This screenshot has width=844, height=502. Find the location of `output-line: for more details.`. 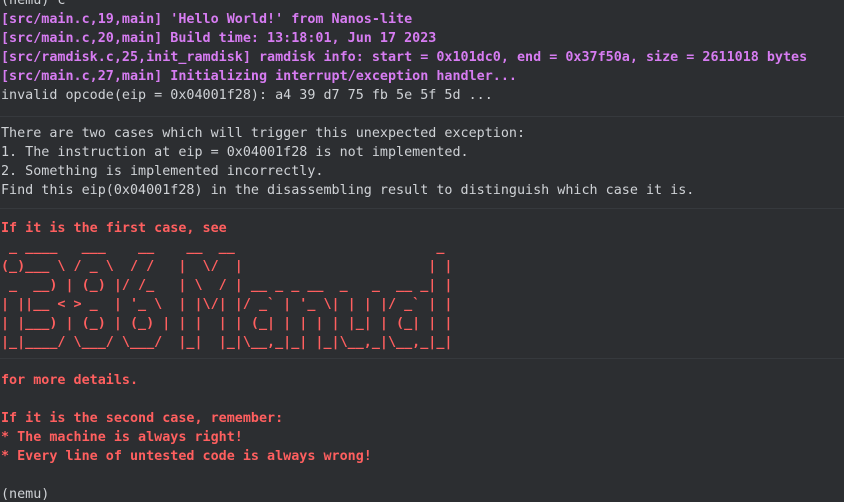

output-line: for more details. is located at coordinates (70, 380).